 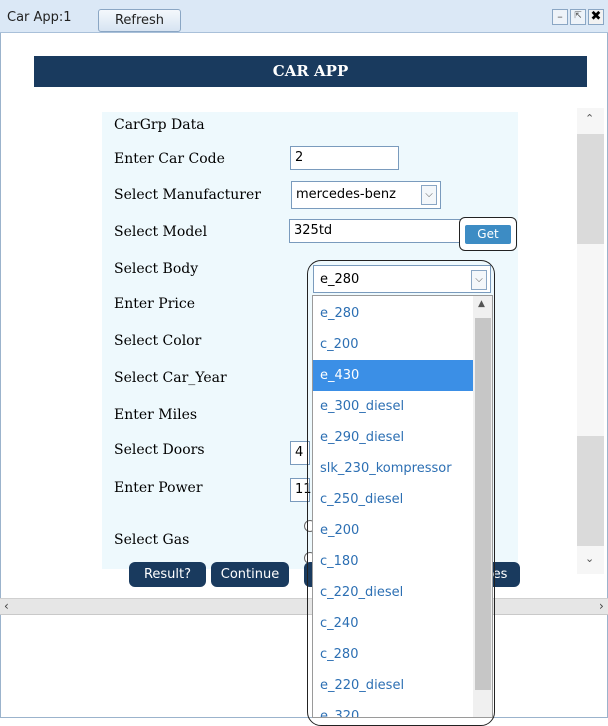 I want to click on color-label: Select Color, so click(x=158, y=341).